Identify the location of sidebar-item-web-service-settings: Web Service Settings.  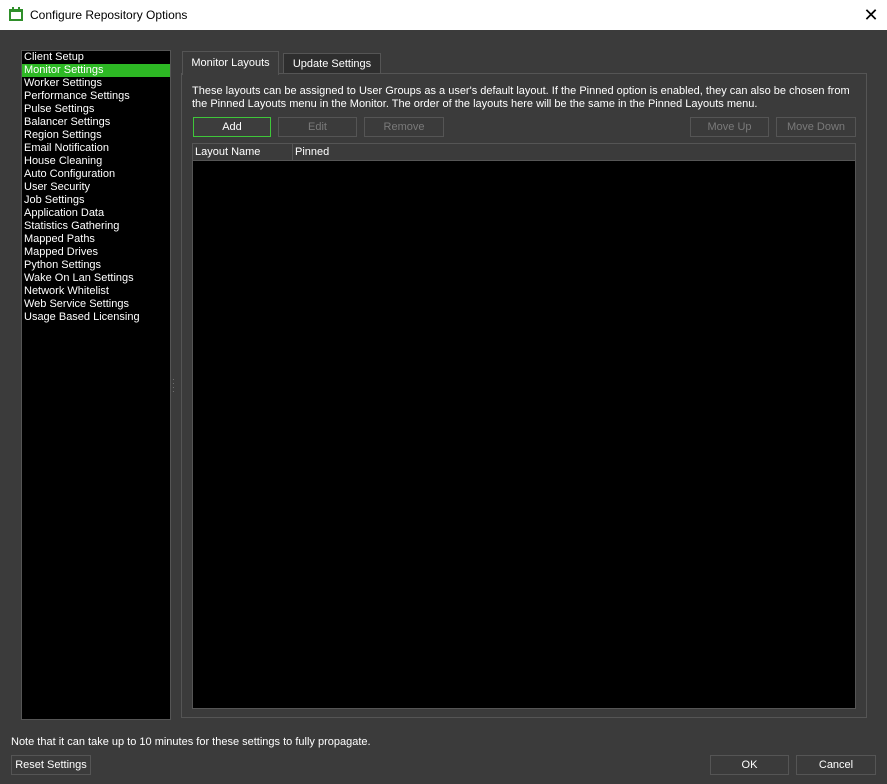
(96, 304).